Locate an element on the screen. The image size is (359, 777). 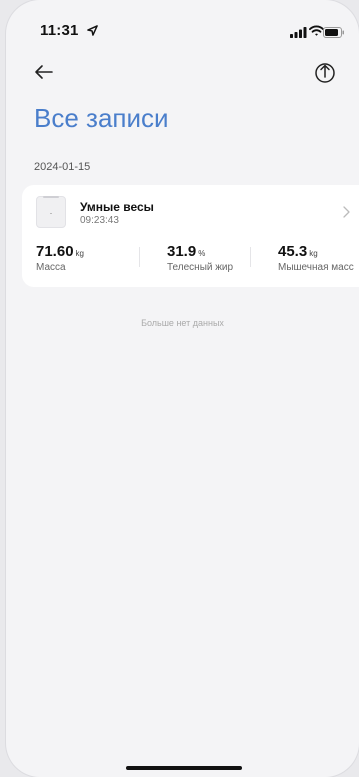
no-more-data-text: Больше нет данных is located at coordinates (182, 323).